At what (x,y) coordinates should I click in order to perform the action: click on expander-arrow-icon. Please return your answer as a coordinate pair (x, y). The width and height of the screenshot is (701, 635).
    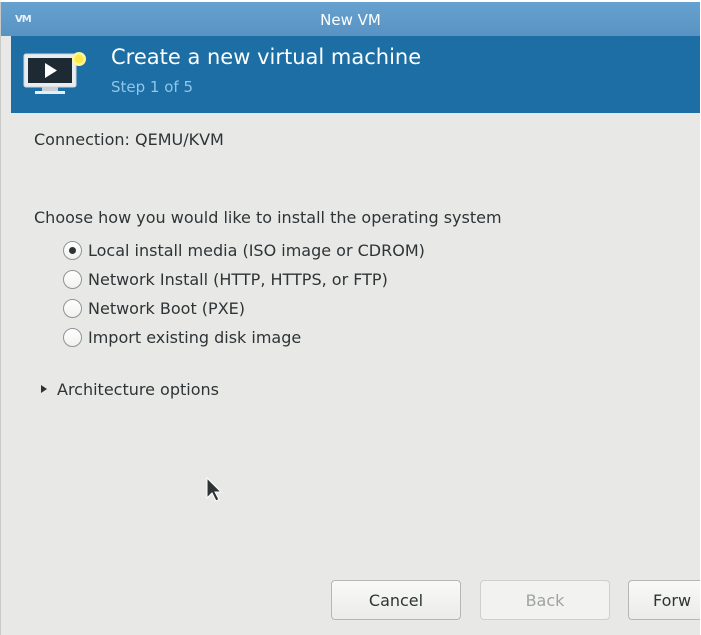
    Looking at the image, I should click on (44, 389).